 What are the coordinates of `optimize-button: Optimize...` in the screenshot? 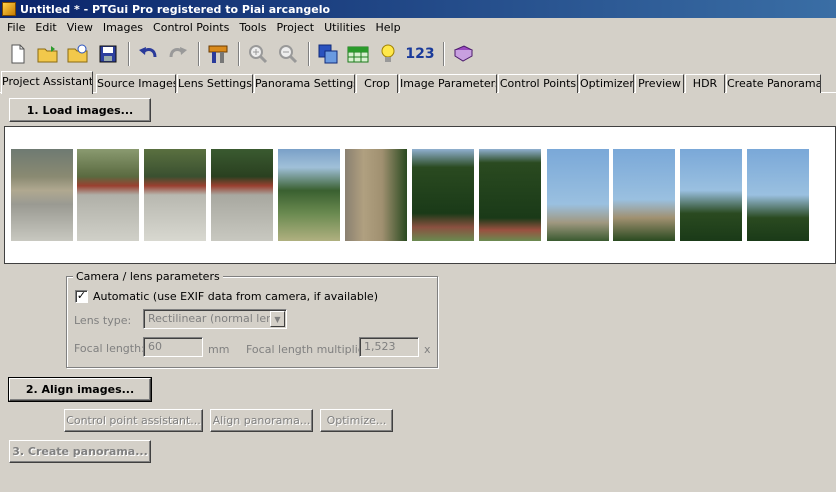 It's located at (356, 420).